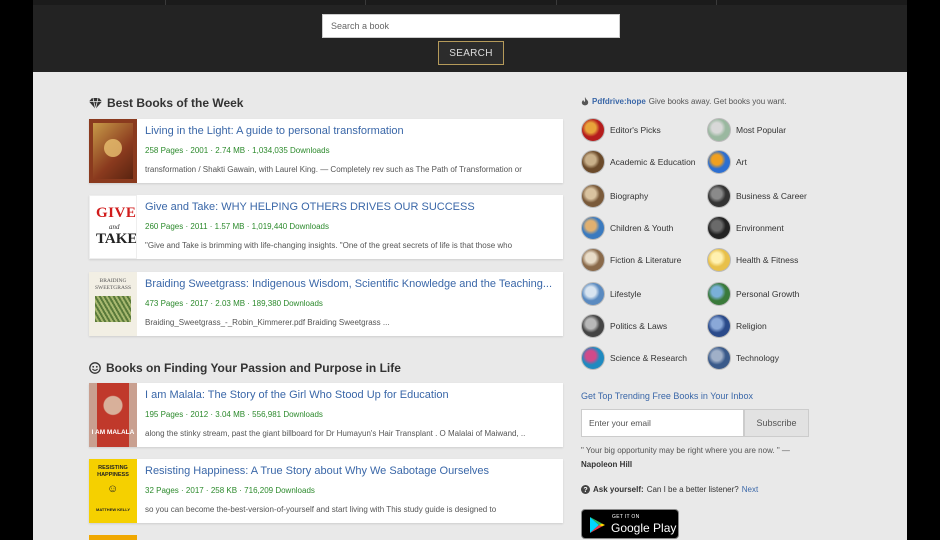 This screenshot has width=940, height=540. I want to click on cover-text: BRAIDING, so click(113, 281).